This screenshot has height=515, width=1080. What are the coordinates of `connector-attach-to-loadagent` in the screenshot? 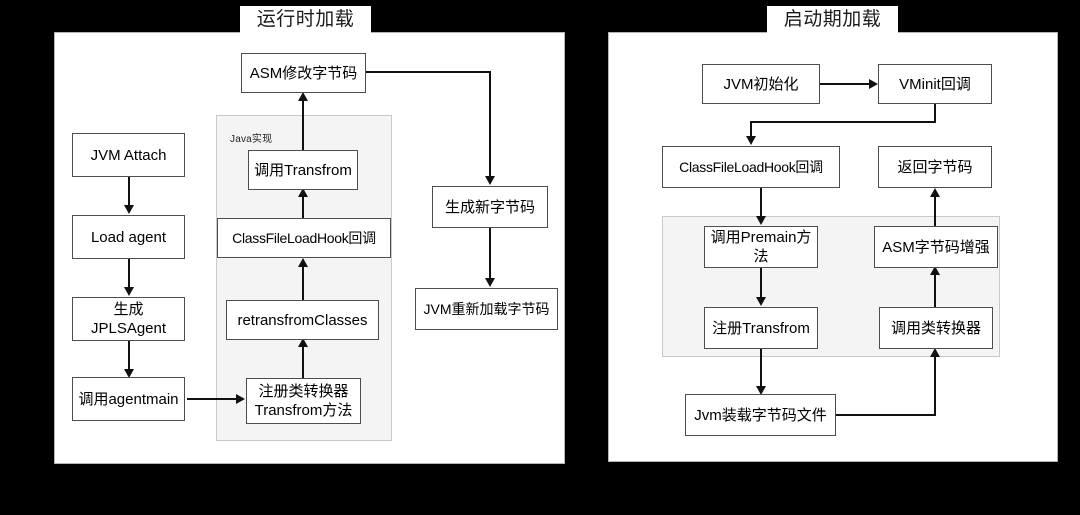 It's located at (129, 192).